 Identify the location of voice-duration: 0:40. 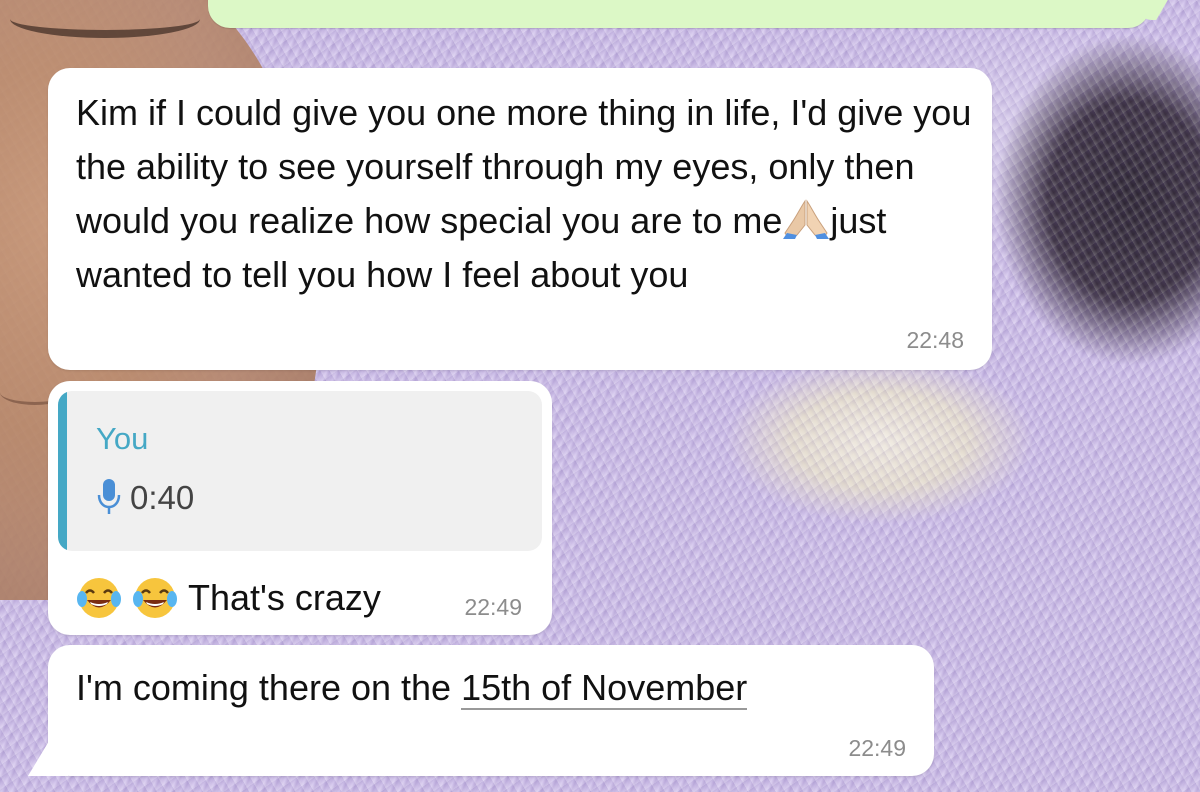
(162, 497).